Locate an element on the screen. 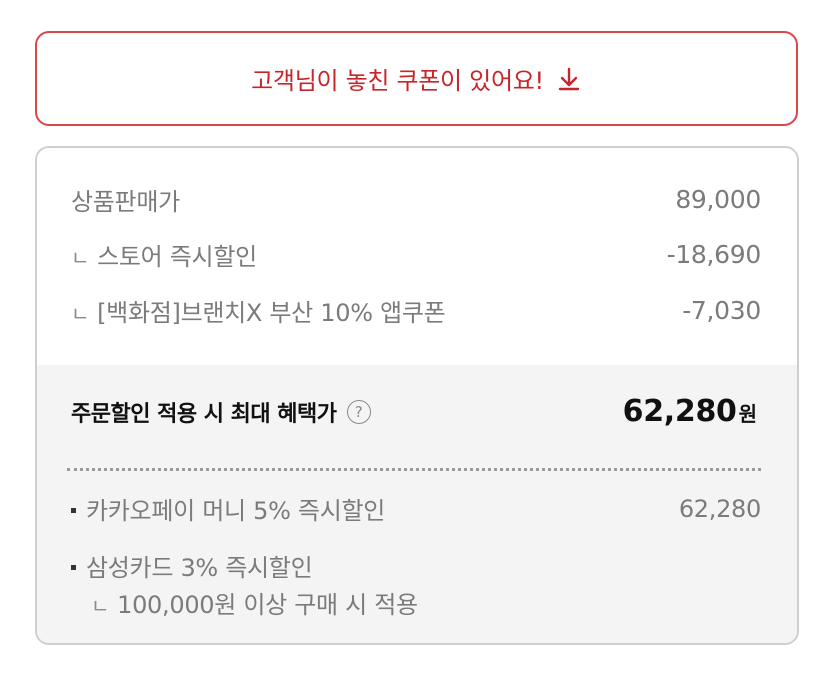 Image resolution: width=835 pixels, height=679 pixels. payment-benefit-samsungcard: 삼성카드 3% 즉시할인 is located at coordinates (416, 565).